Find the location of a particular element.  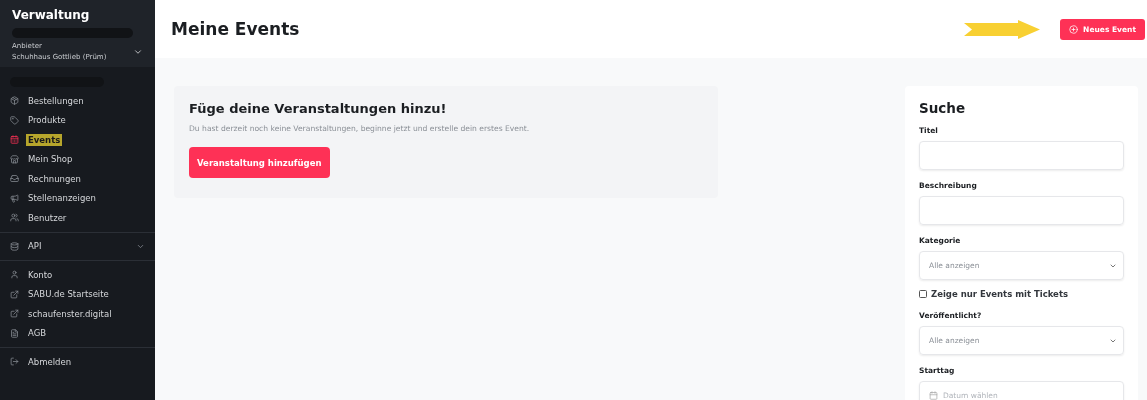

plus-circle-icon is located at coordinates (1074, 29).